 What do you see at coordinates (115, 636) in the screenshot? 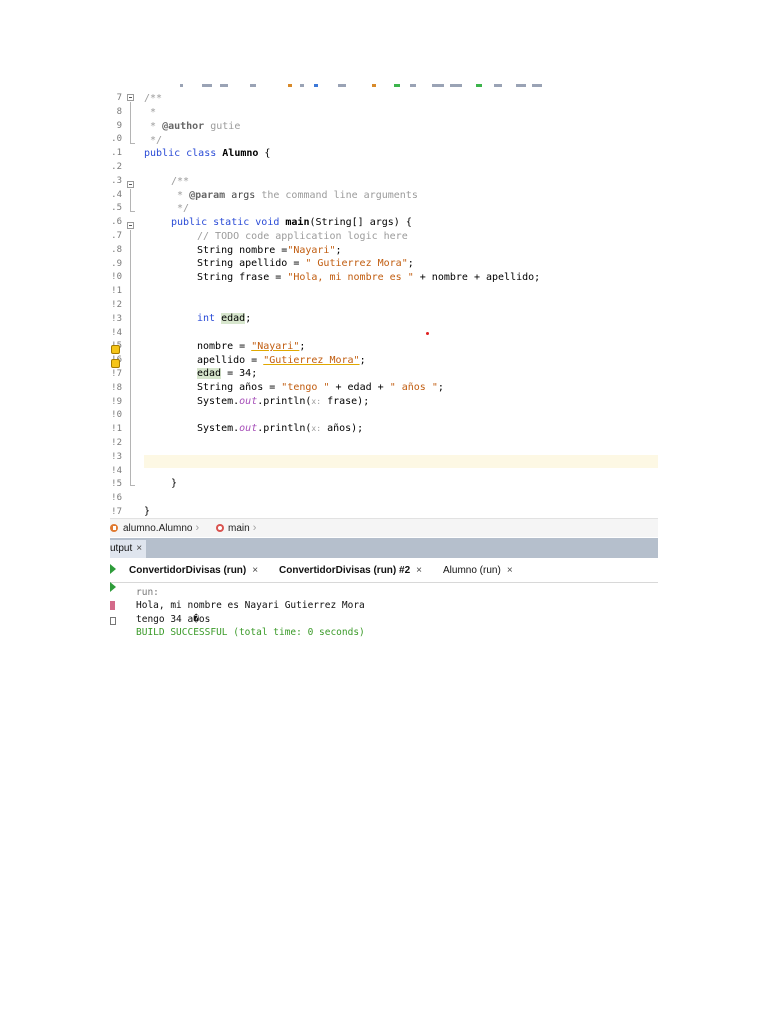
I see `output-toolbar` at bounding box center [115, 636].